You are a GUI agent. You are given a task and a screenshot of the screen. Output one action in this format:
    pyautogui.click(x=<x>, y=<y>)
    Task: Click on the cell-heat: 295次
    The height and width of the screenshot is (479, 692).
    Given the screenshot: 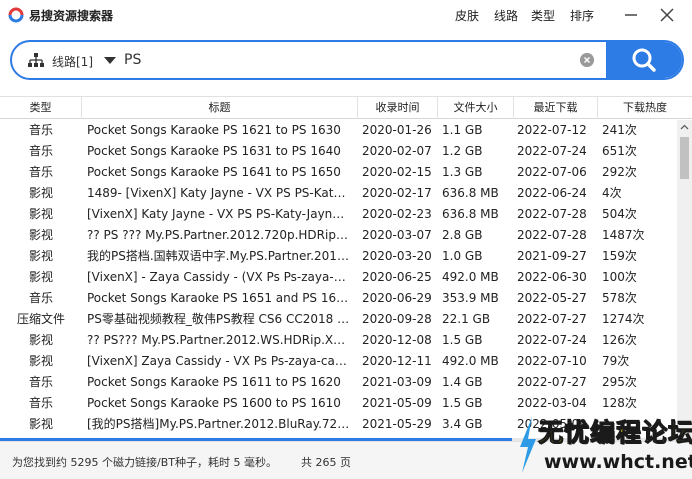 What is the action you would take?
    pyautogui.click(x=619, y=382)
    